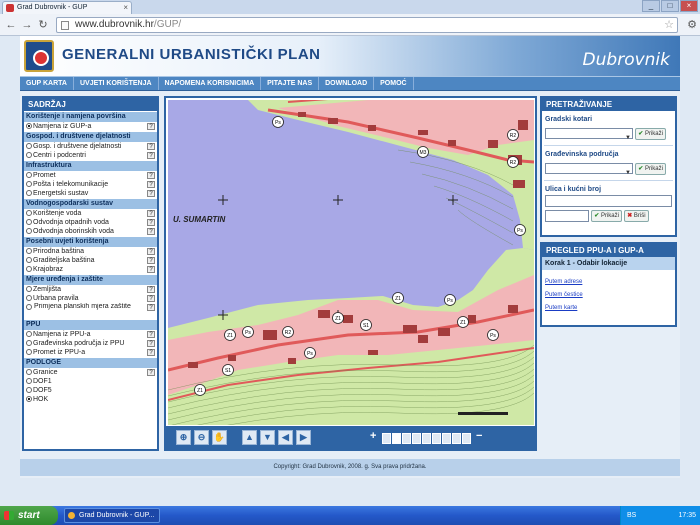  What do you see at coordinates (347, 83) in the screenshot?
I see `menu-download: DOWNLOAD` at bounding box center [347, 83].